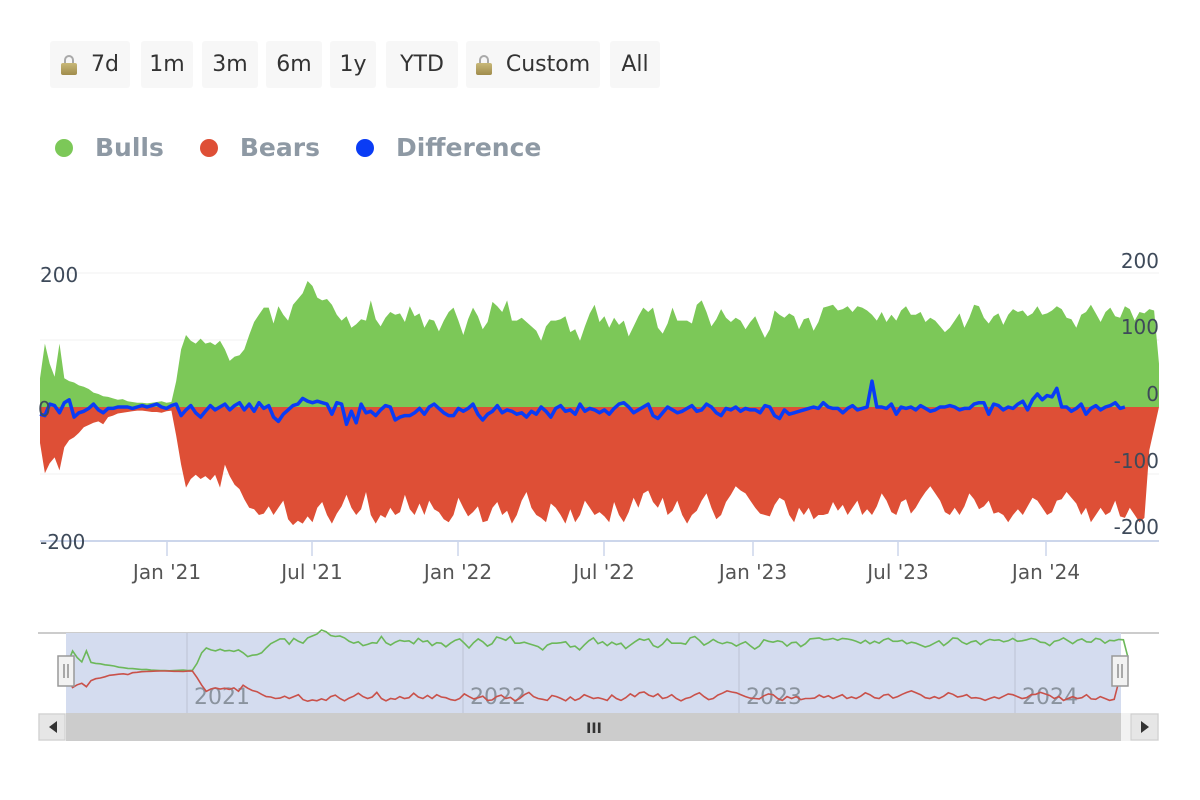 The image size is (1200, 800). I want to click on x-tick-label: Jul '22, so click(602, 572).